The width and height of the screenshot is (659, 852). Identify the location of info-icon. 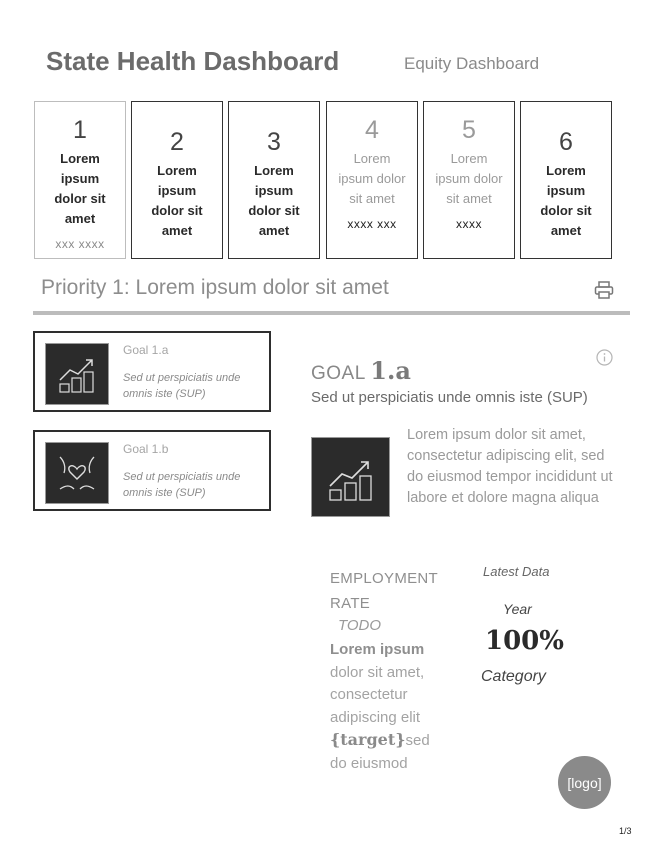
(604, 357).